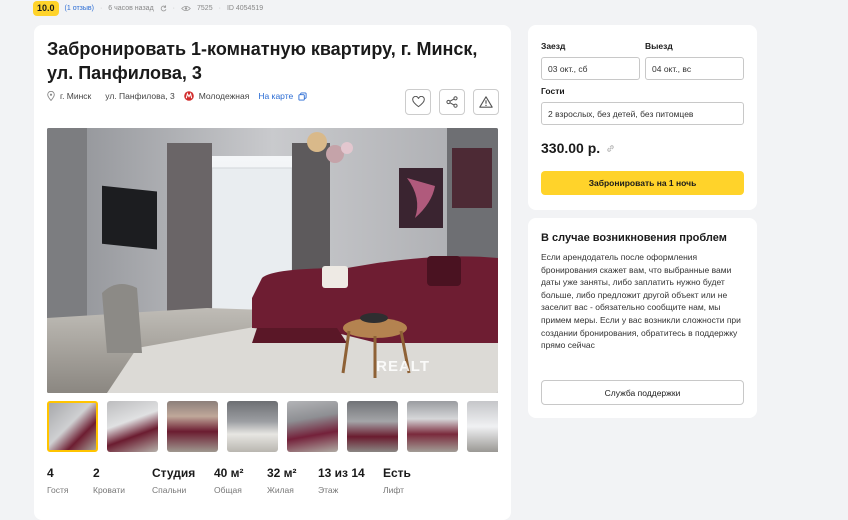 This screenshot has height=520, width=848. What do you see at coordinates (553, 91) in the screenshot?
I see `guests-label: Гости` at bounding box center [553, 91].